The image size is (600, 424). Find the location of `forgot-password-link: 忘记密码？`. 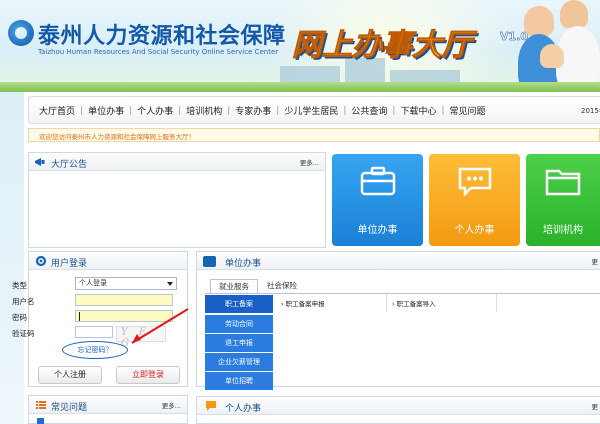

forgot-password-link: 忘记密码？ is located at coordinates (95, 350).